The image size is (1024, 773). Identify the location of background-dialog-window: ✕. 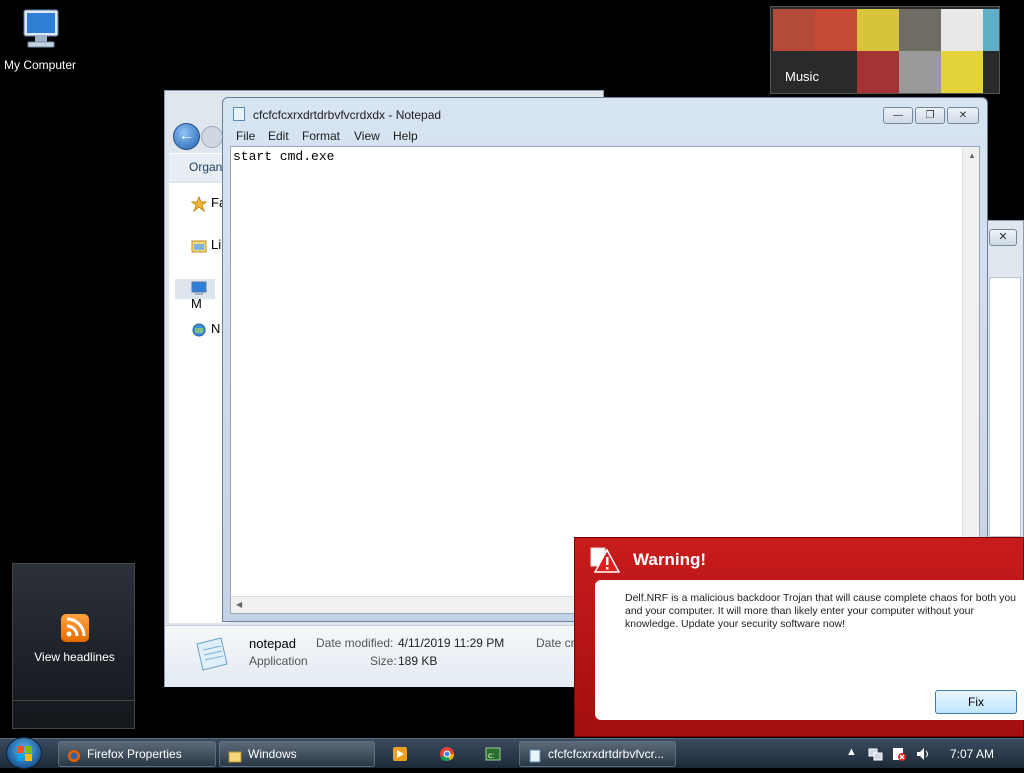
(1005, 380).